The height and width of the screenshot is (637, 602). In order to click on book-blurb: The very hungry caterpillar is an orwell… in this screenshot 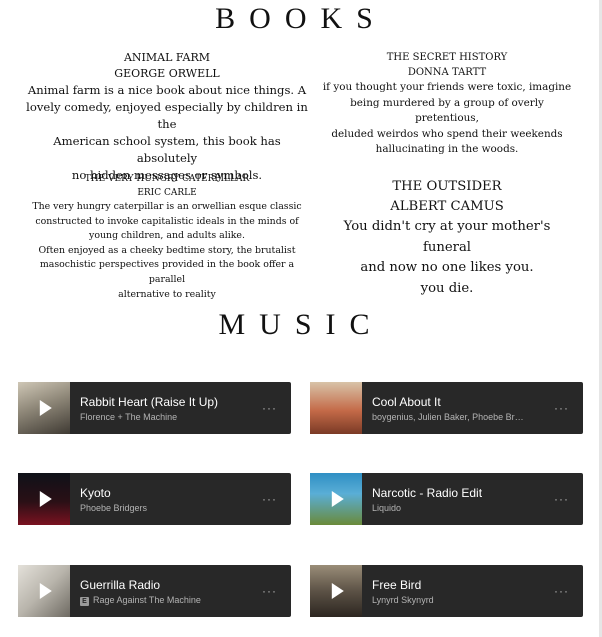, I will do `click(167, 250)`.